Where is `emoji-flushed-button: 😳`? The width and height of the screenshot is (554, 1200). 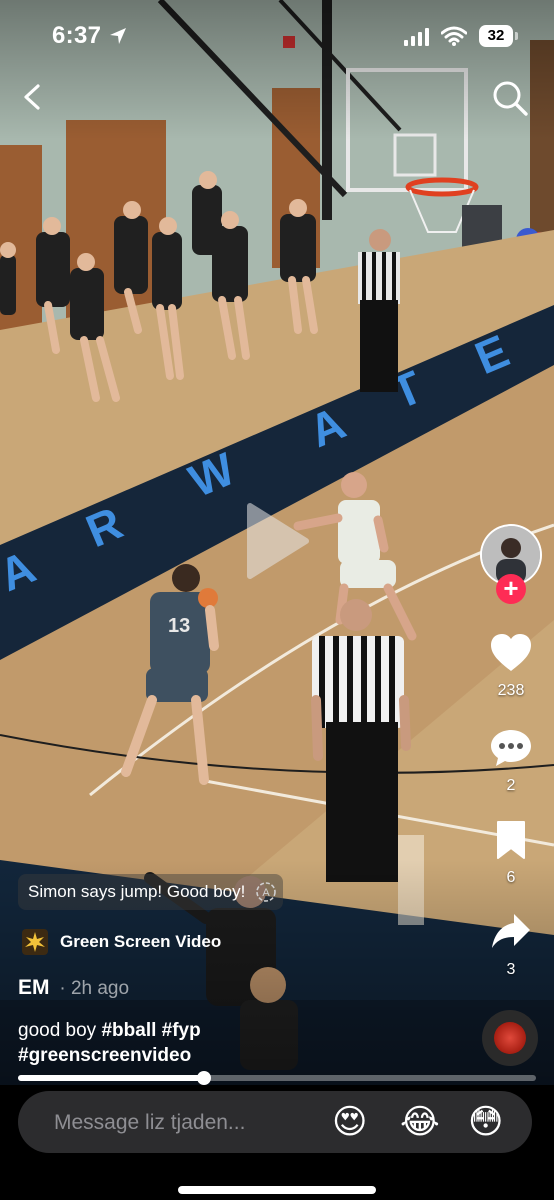
emoji-flushed-button: 😳 is located at coordinates (485, 1122).